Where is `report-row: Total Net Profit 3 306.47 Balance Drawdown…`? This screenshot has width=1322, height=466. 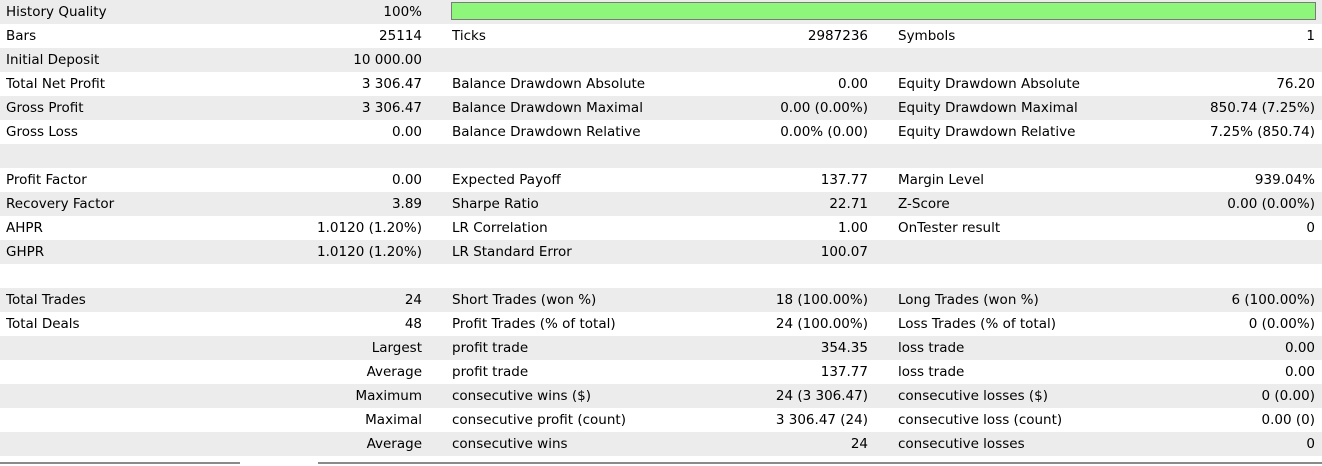
report-row: Total Net Profit 3 306.47 Balance Drawdown… is located at coordinates (661, 84).